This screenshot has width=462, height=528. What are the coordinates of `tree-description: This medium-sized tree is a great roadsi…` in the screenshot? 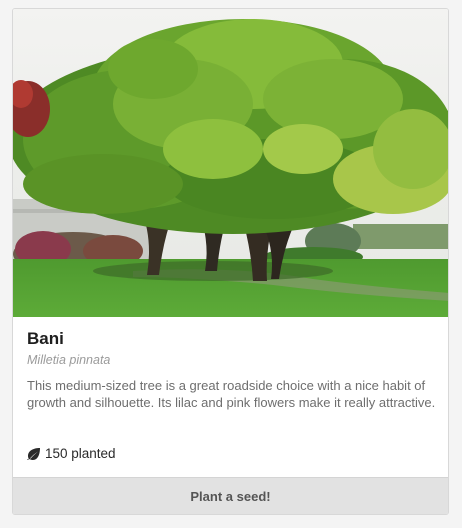 It's located at (231, 394).